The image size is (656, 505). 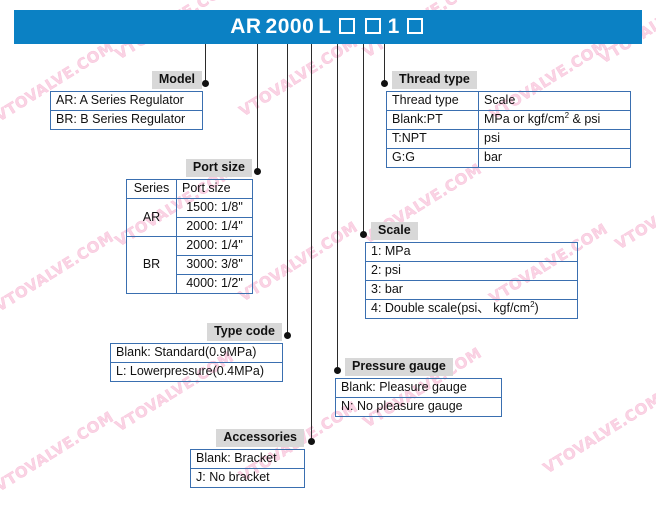 What do you see at coordinates (432, 120) in the screenshot?
I see `thread-type-code-blank-pt: Blank:PT` at bounding box center [432, 120].